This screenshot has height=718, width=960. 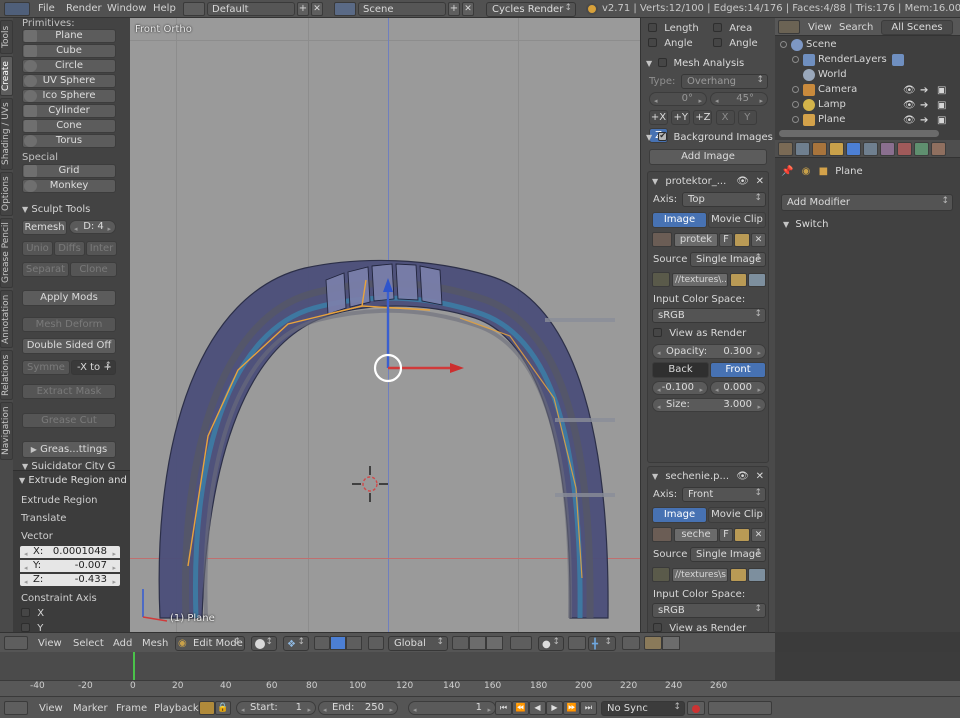 What do you see at coordinates (69, 186) in the screenshot?
I see `special-monkey-button: Monkey` at bounding box center [69, 186].